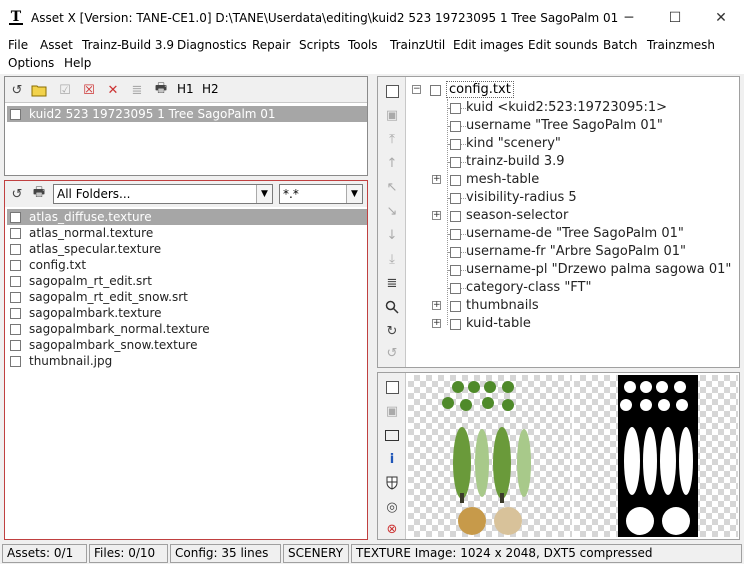 The height and width of the screenshot is (564, 744). What do you see at coordinates (392, 459) in the screenshot?
I see `info-icon: i` at bounding box center [392, 459].